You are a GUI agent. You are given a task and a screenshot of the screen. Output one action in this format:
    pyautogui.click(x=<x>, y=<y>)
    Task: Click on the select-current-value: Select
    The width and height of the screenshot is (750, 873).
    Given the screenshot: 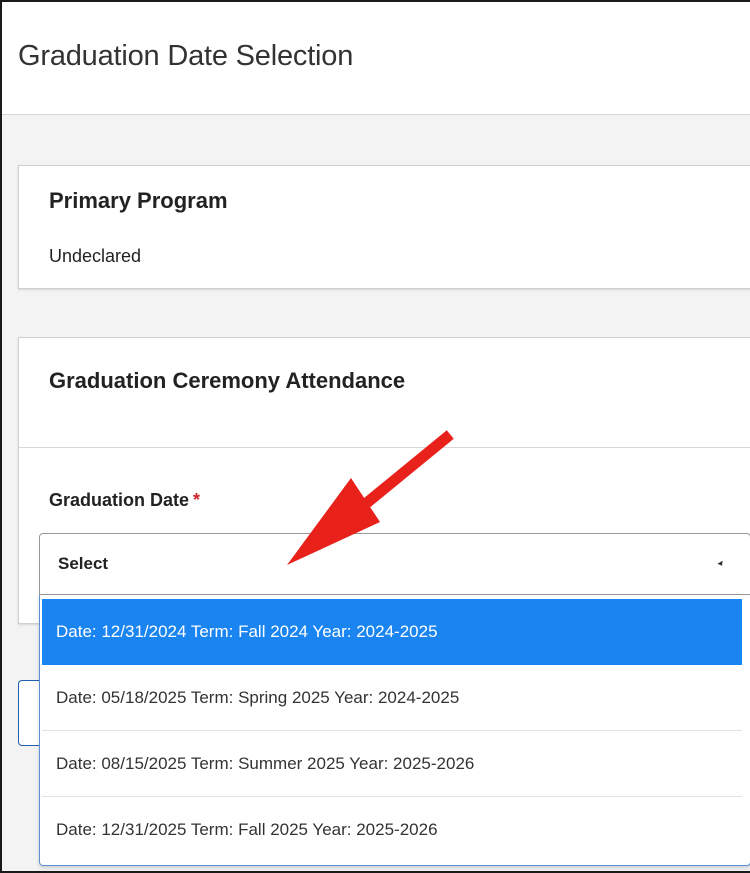 What is the action you would take?
    pyautogui.click(x=83, y=563)
    